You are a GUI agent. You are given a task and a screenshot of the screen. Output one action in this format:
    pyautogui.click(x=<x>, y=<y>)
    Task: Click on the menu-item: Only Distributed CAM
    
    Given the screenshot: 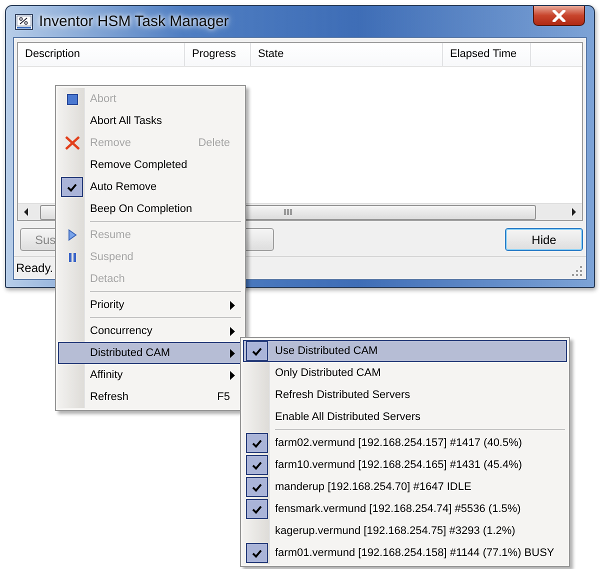 What is the action you would take?
    pyautogui.click(x=405, y=373)
    